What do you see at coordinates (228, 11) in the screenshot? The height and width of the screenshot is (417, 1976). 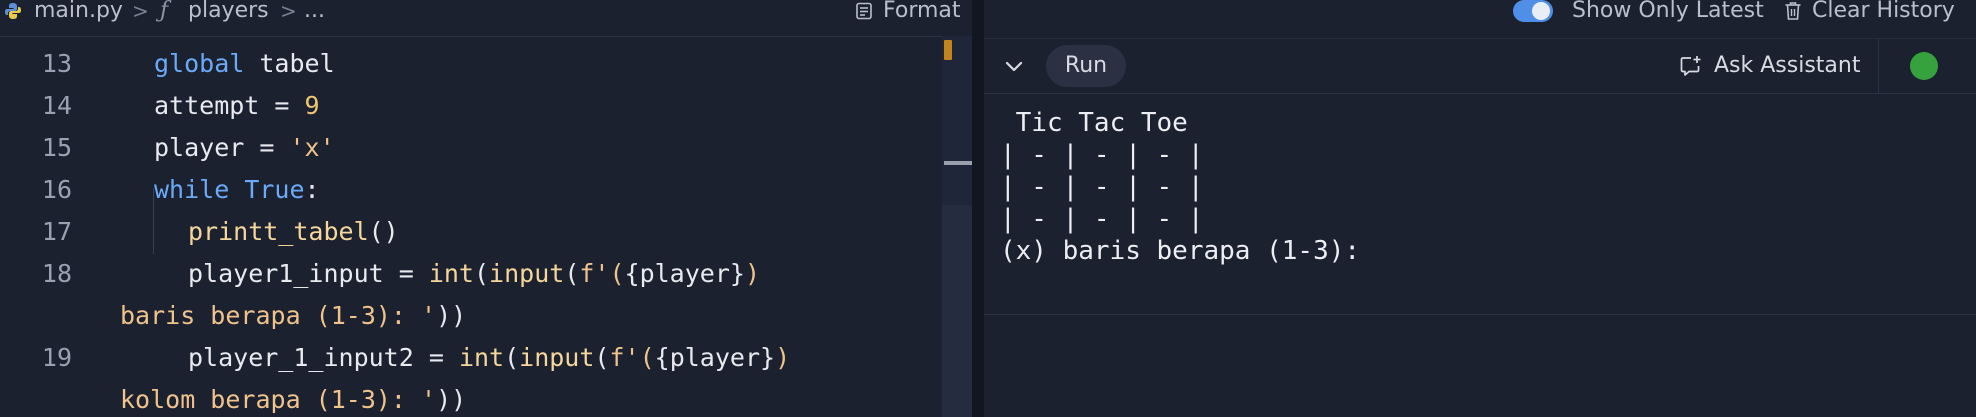 I see `breadcrumb-function: players` at bounding box center [228, 11].